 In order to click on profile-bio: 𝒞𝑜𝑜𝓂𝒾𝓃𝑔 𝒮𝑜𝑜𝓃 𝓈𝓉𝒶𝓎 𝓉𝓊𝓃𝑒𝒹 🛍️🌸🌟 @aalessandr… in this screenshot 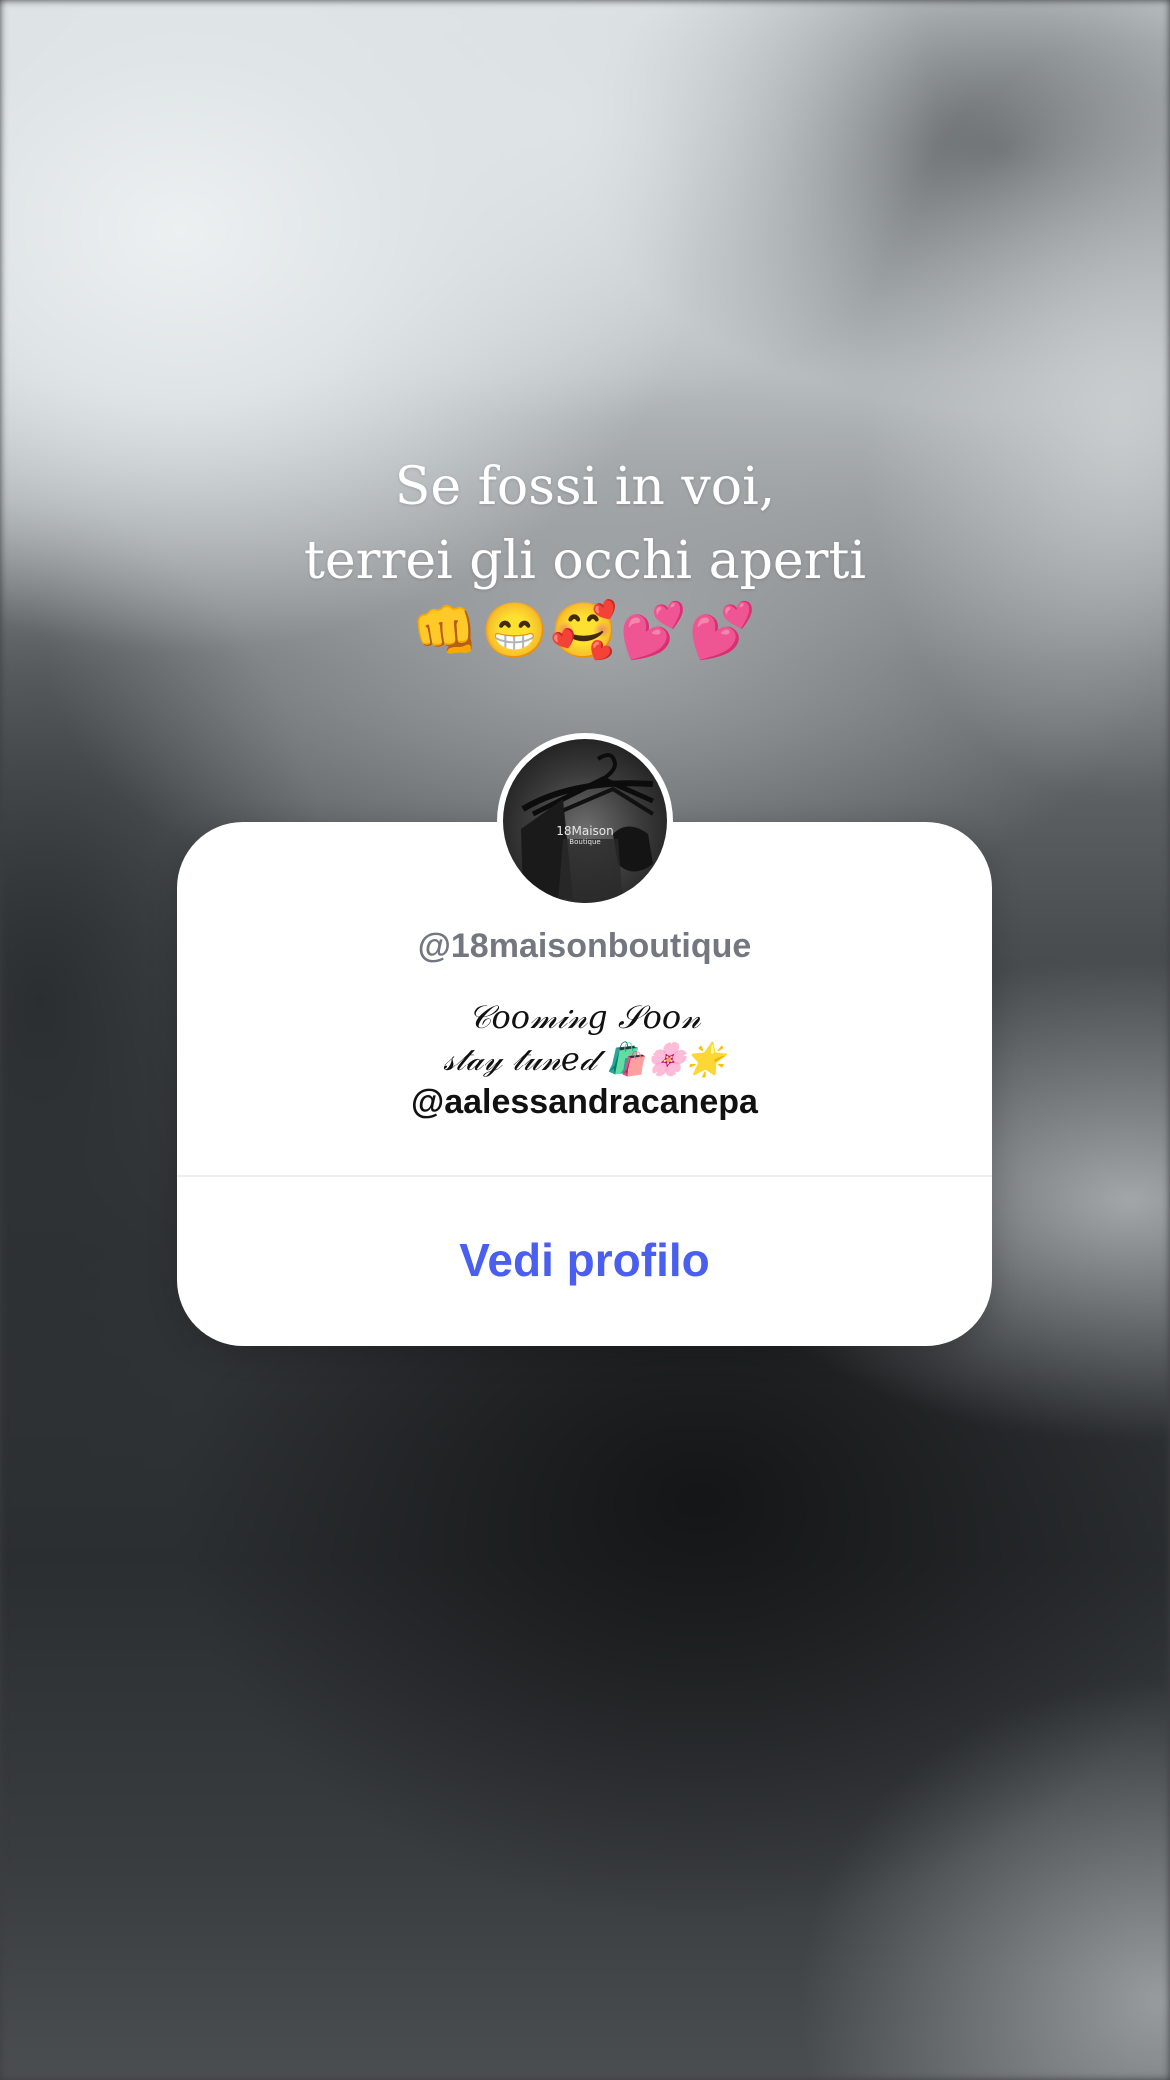, I will do `click(584, 1060)`.